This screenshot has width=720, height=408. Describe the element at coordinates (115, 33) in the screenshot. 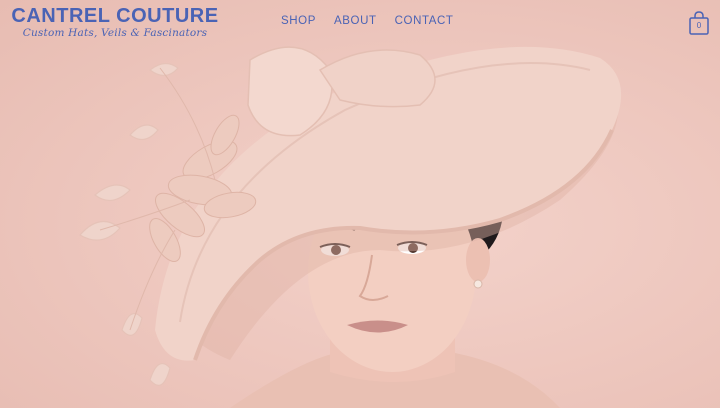

I see `brand-tagline: Custom Hats, Veils & Fascinators` at that location.